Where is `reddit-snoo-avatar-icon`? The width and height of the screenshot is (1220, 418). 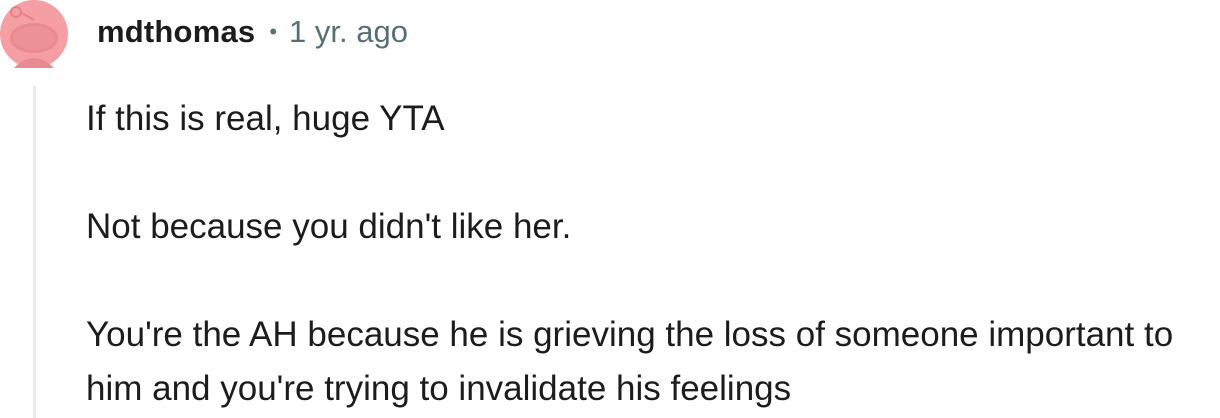
reddit-snoo-avatar-icon is located at coordinates (34, 34).